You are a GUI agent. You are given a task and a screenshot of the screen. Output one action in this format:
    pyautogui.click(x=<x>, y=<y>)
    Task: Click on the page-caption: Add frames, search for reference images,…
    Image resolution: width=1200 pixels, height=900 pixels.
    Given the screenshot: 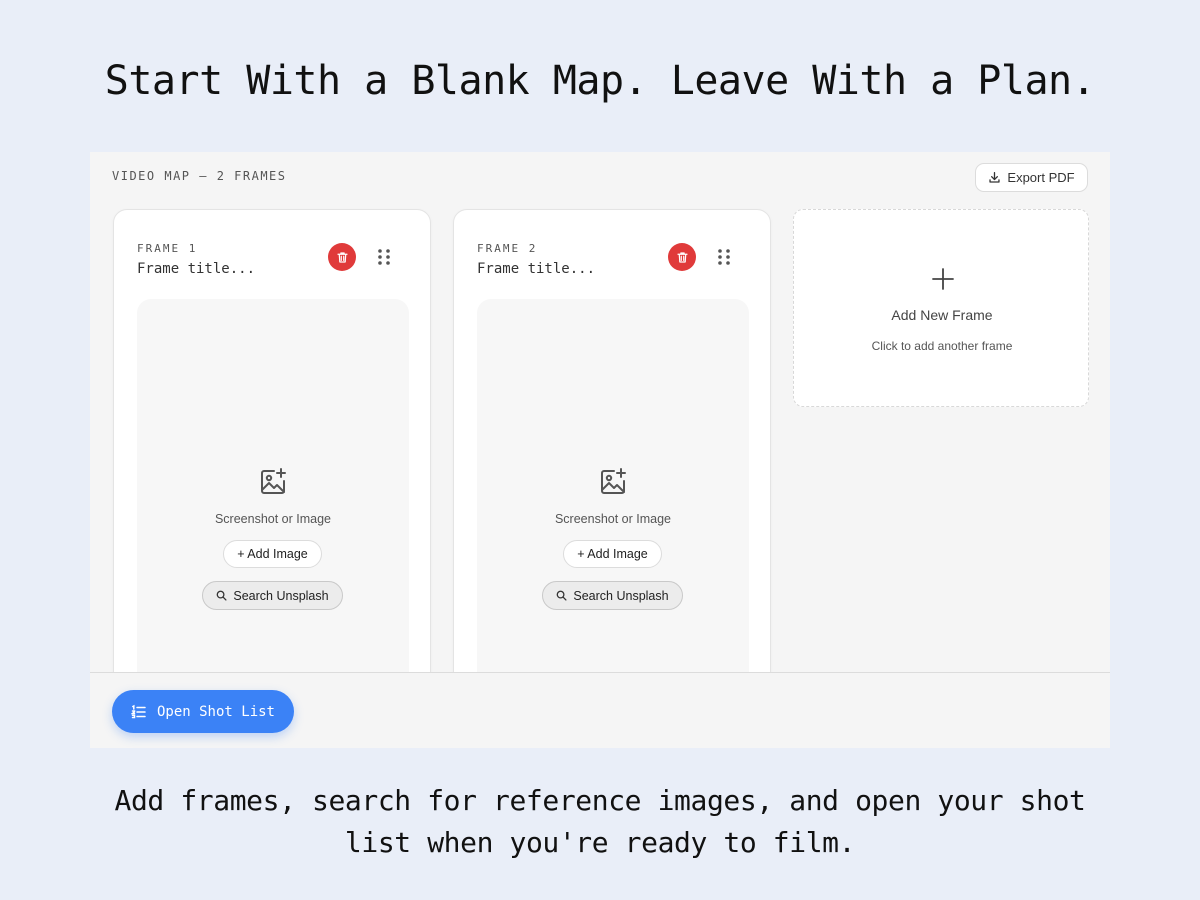 What is the action you would take?
    pyautogui.click(x=600, y=821)
    